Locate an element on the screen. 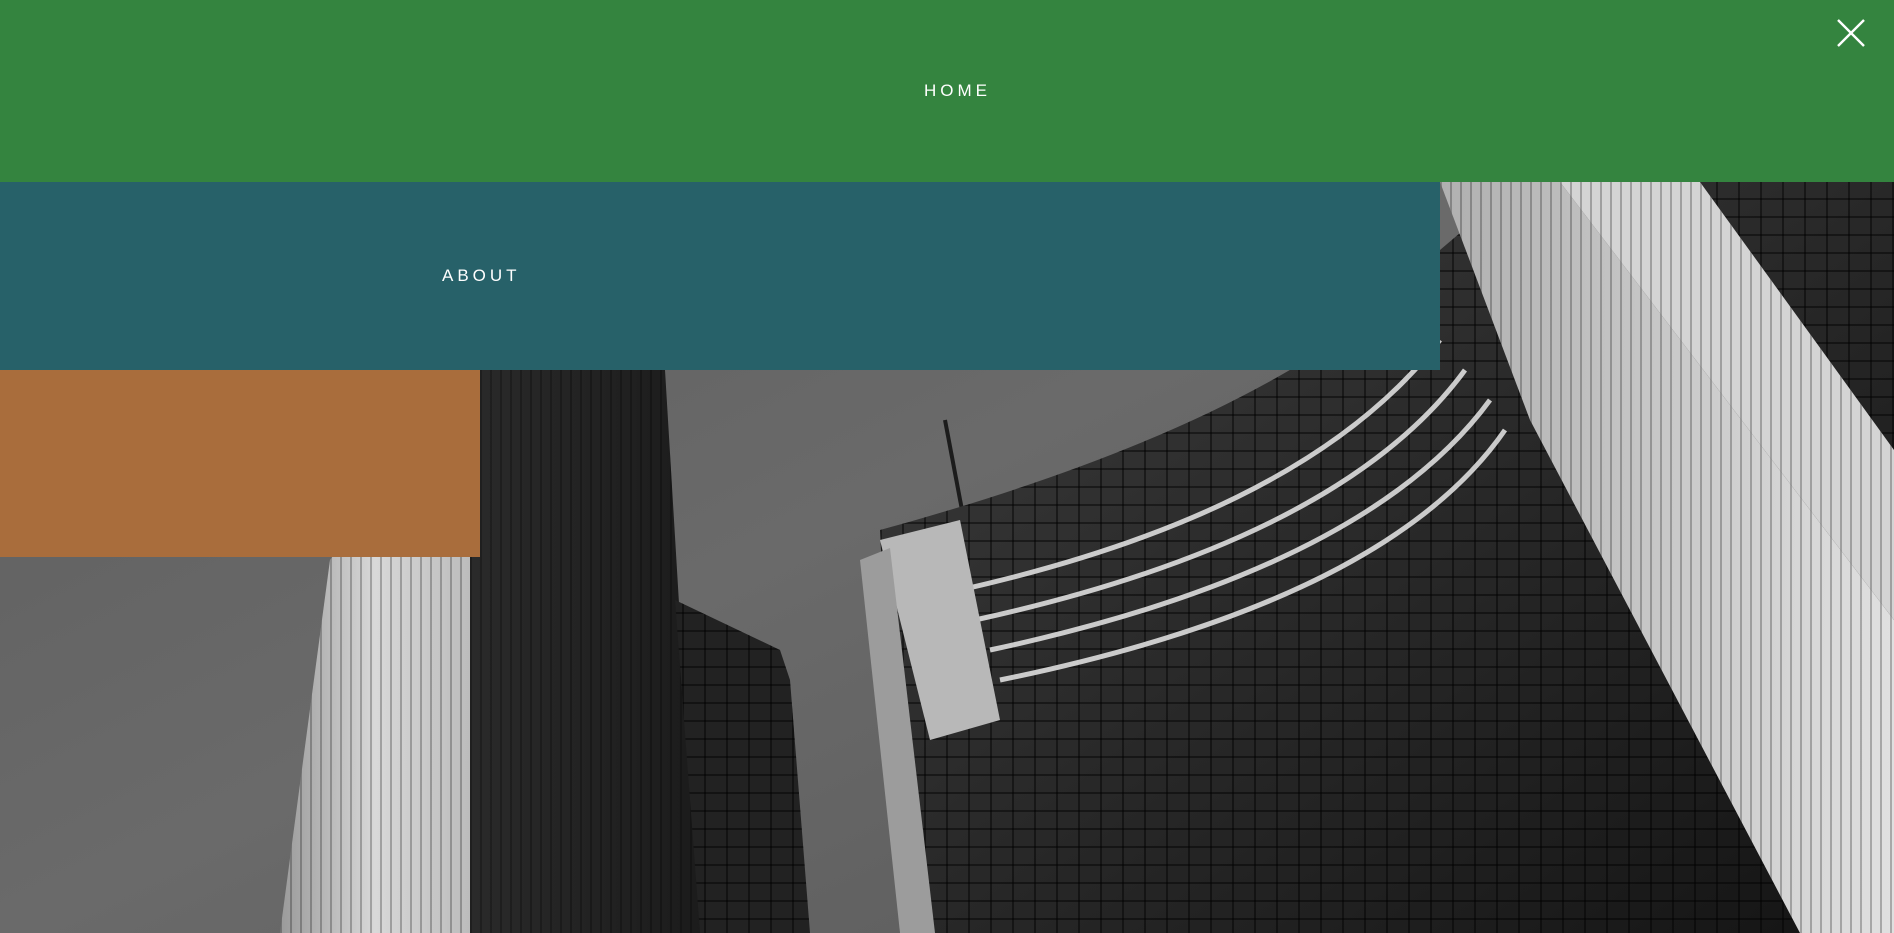  menu-item-third is located at coordinates (240, 463).